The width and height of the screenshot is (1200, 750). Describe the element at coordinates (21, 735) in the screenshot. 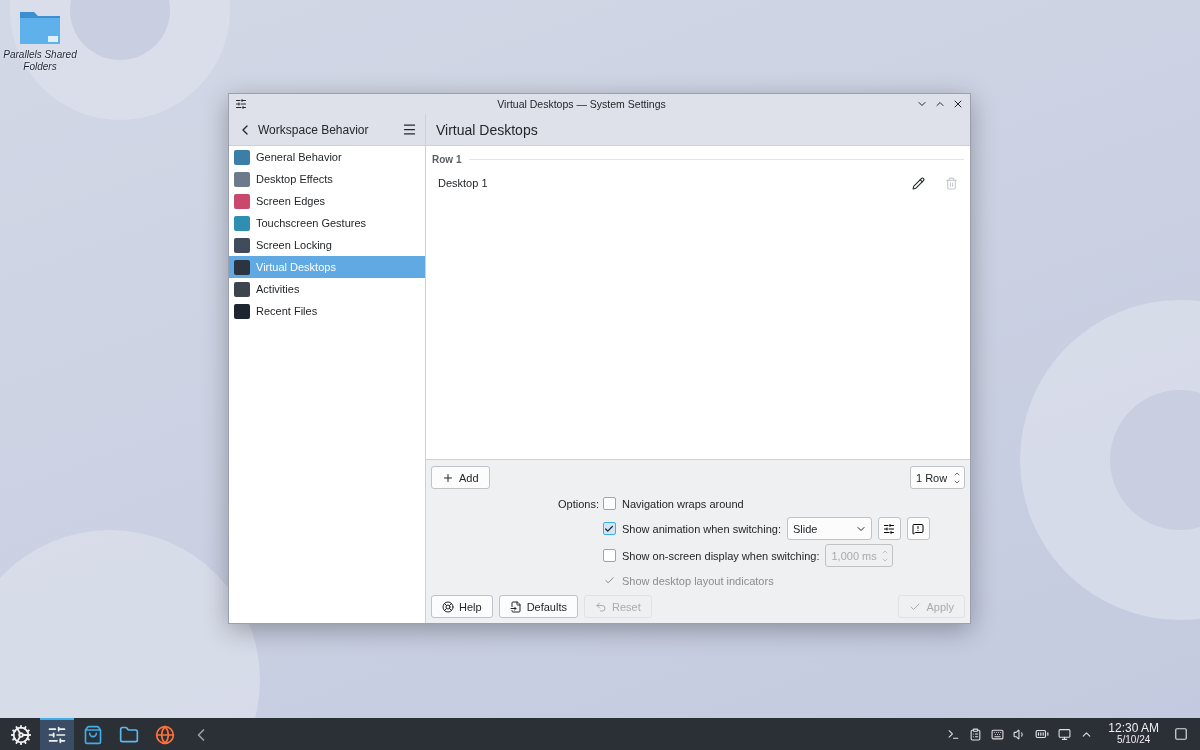

I see `launcher-icon` at that location.